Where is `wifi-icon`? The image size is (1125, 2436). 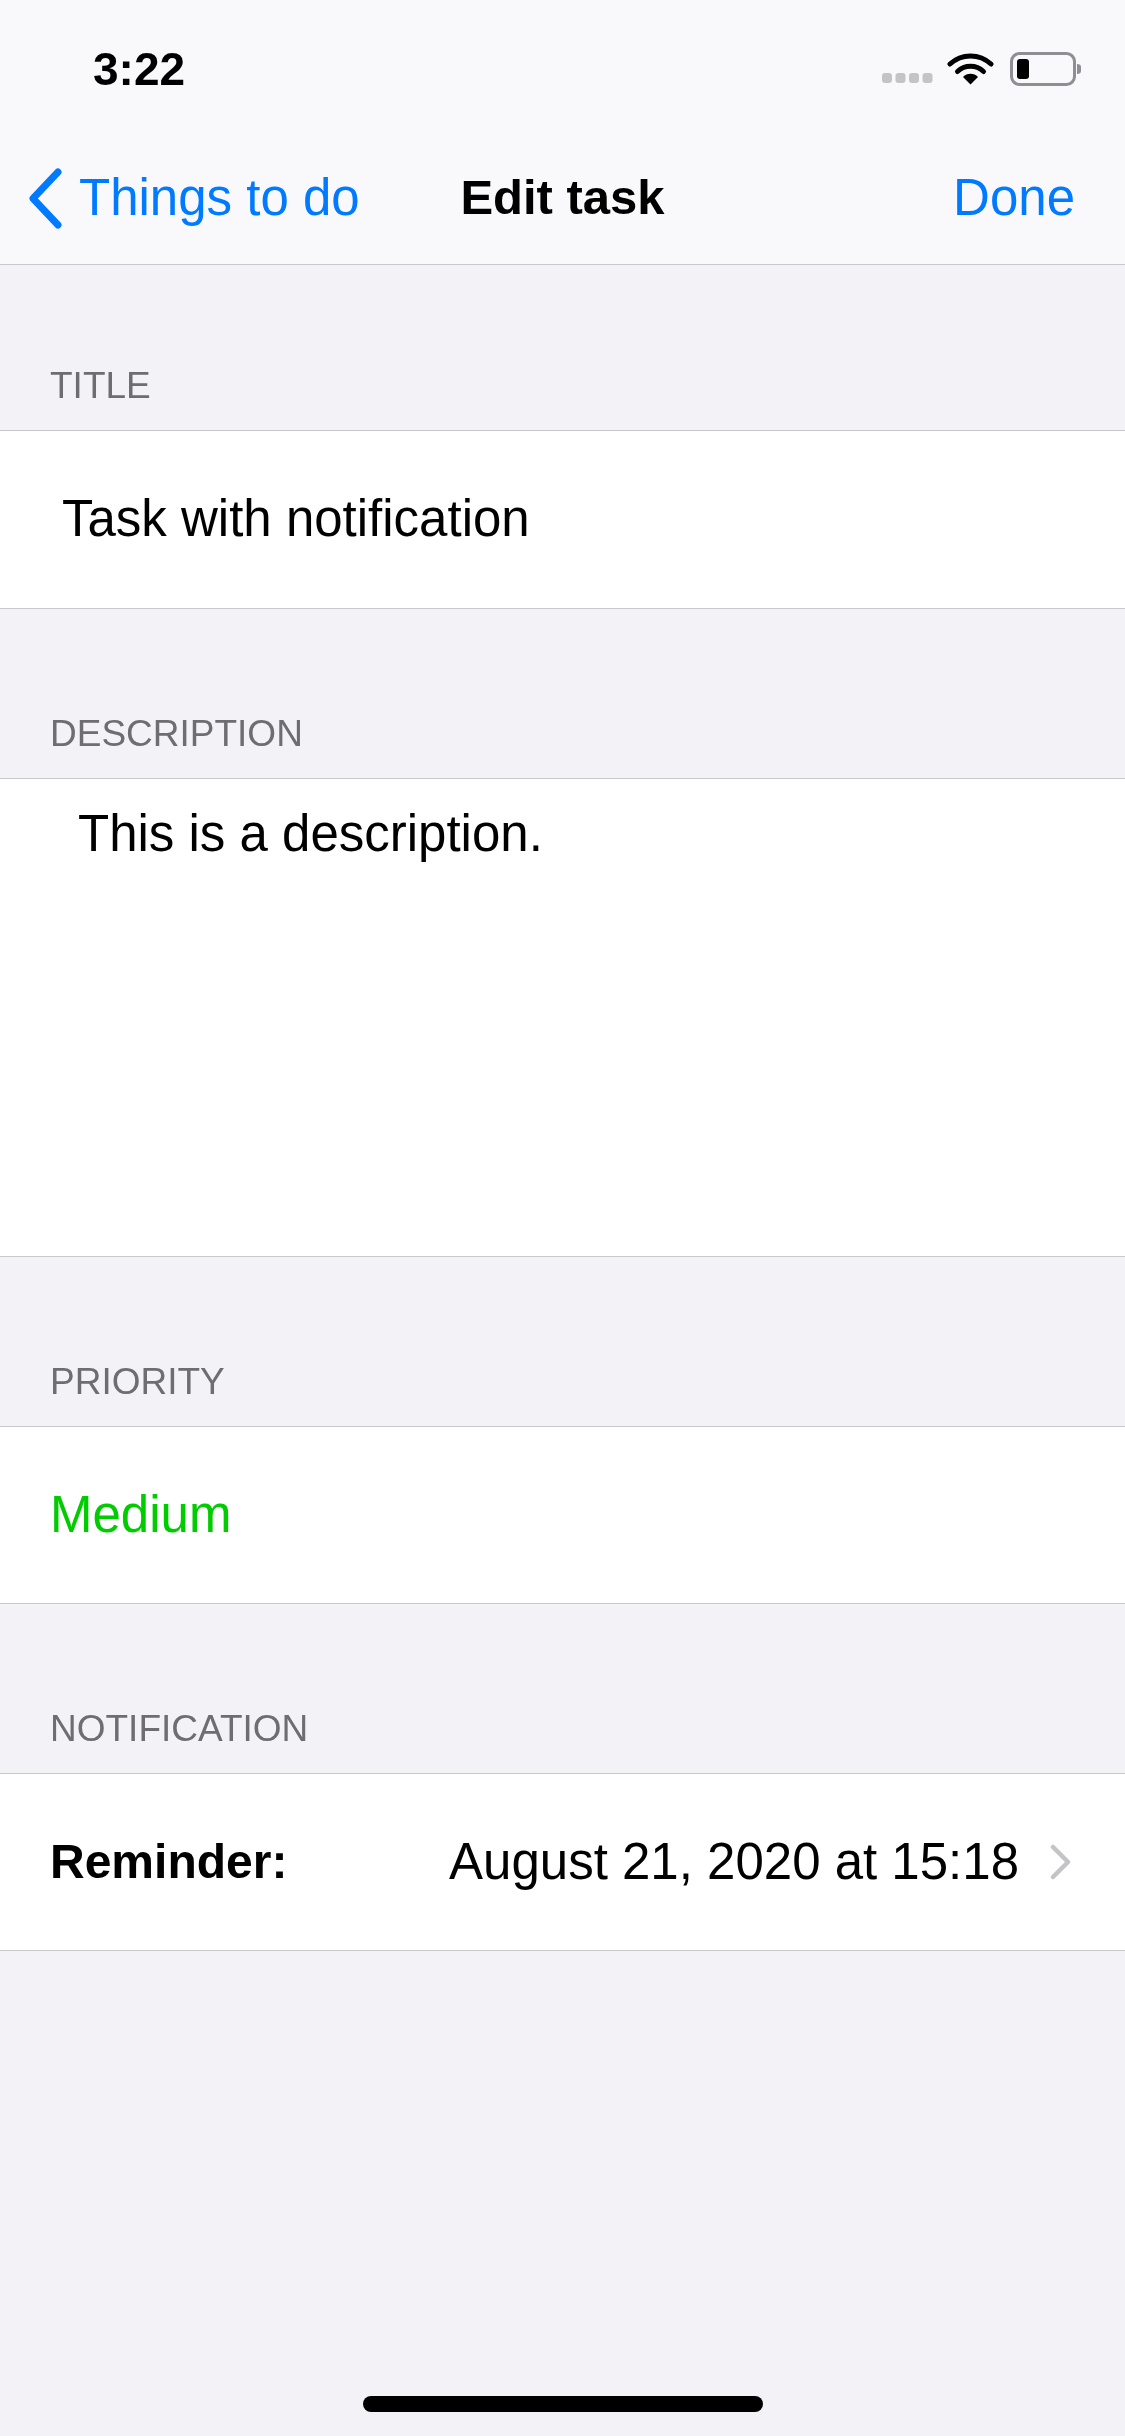 wifi-icon is located at coordinates (970, 69).